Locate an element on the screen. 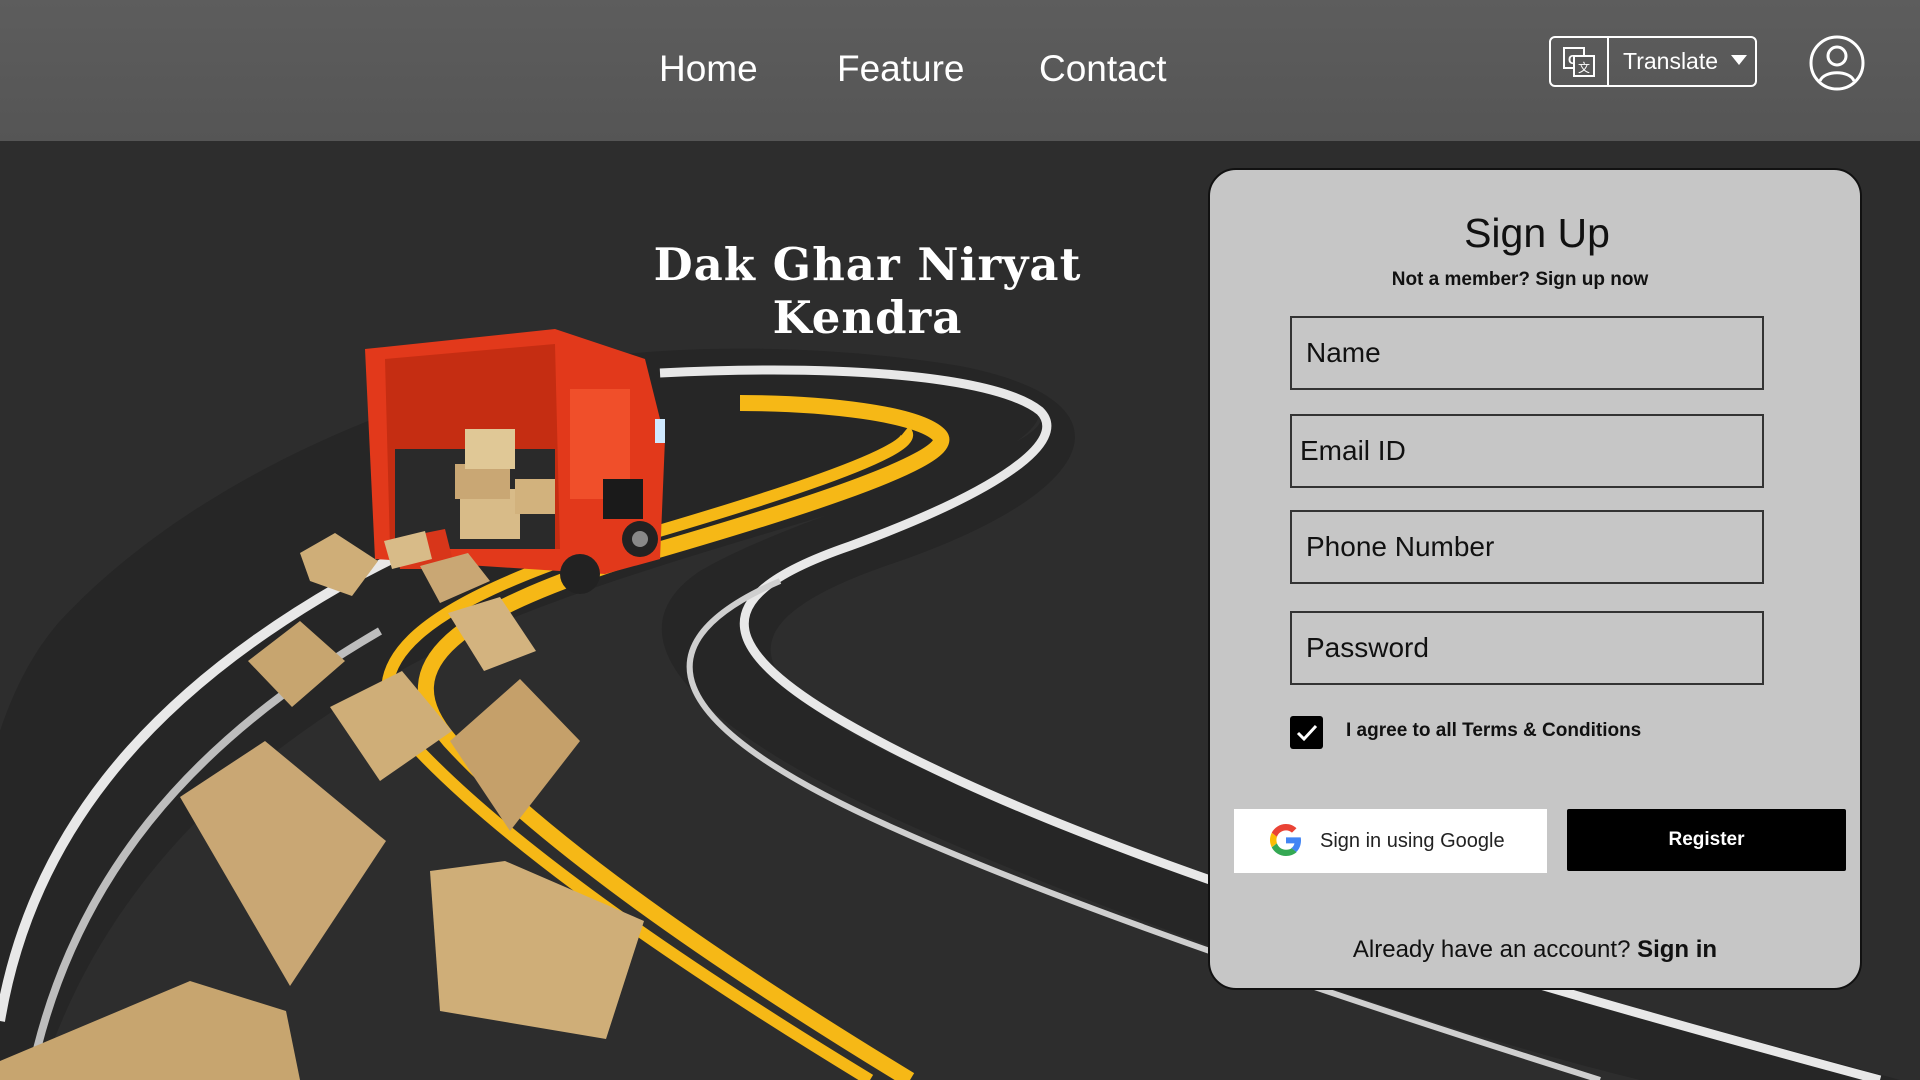  terms-checkbox is located at coordinates (1306, 732).